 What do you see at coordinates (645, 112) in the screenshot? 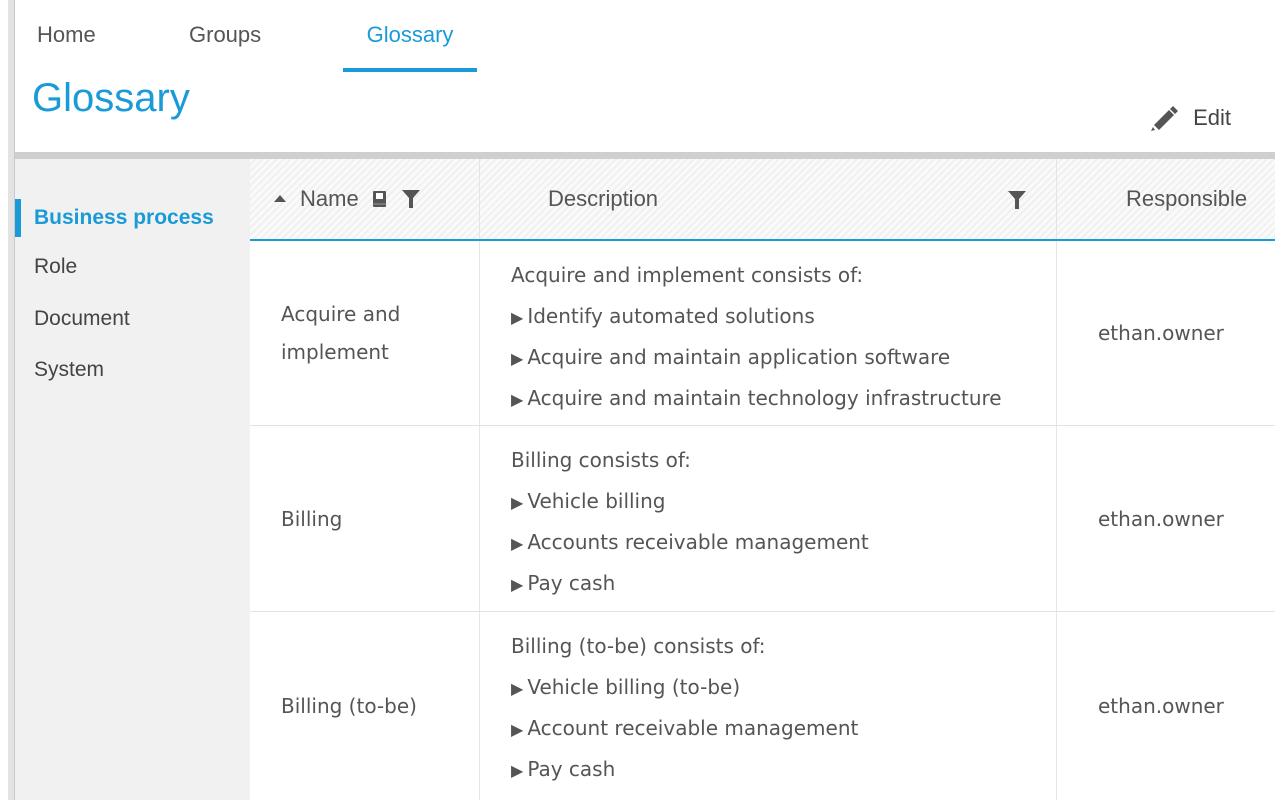
I see `page-header: Glossary Edit` at bounding box center [645, 112].